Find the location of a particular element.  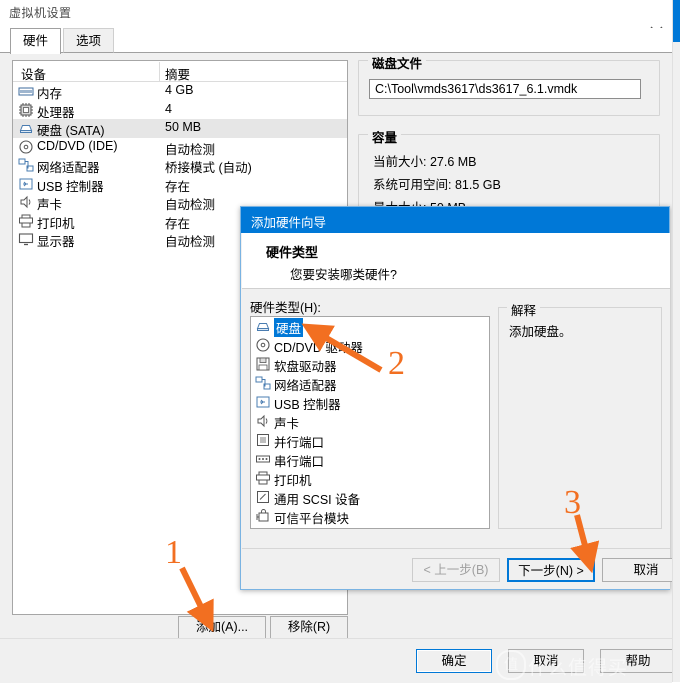

wizard-cancel-button: 取消 is located at coordinates (641, 570).